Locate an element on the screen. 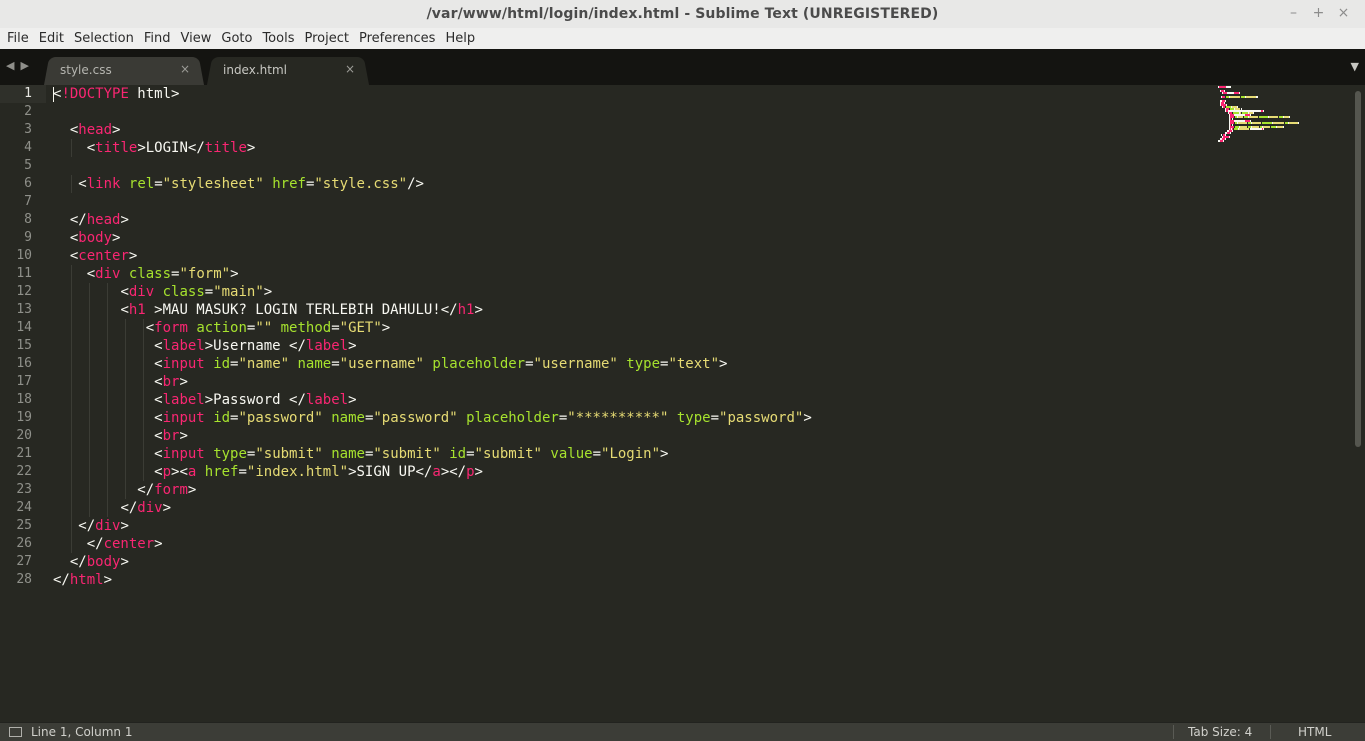  tab-size-selector: Tab Size: 4 is located at coordinates (1220, 732).